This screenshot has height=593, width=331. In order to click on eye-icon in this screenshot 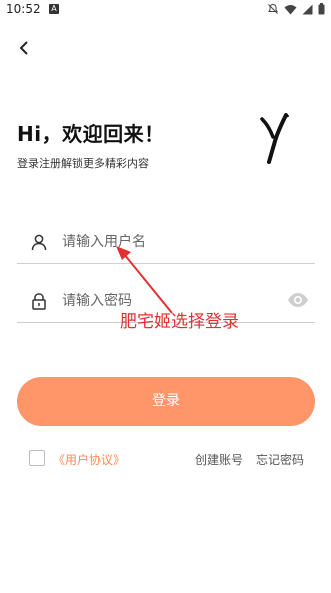, I will do `click(298, 300)`.